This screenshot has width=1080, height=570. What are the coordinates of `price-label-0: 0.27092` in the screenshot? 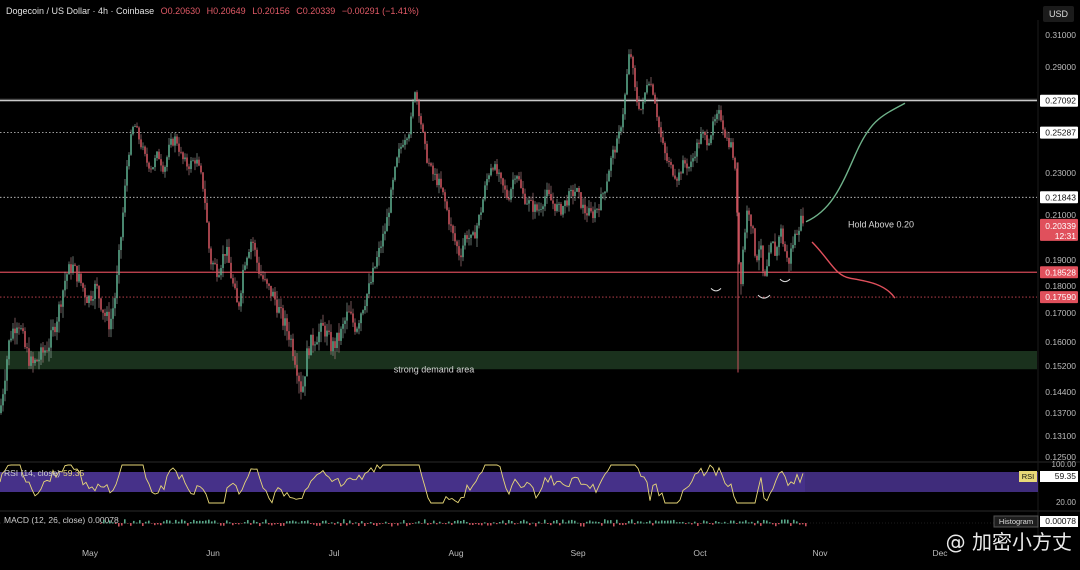 It's located at (1060, 101).